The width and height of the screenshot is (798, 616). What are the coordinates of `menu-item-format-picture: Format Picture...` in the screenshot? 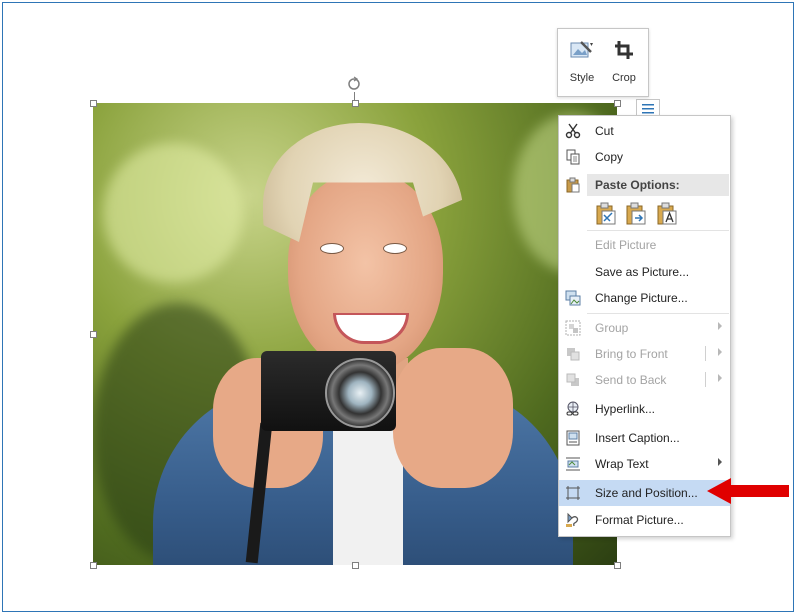 It's located at (644, 520).